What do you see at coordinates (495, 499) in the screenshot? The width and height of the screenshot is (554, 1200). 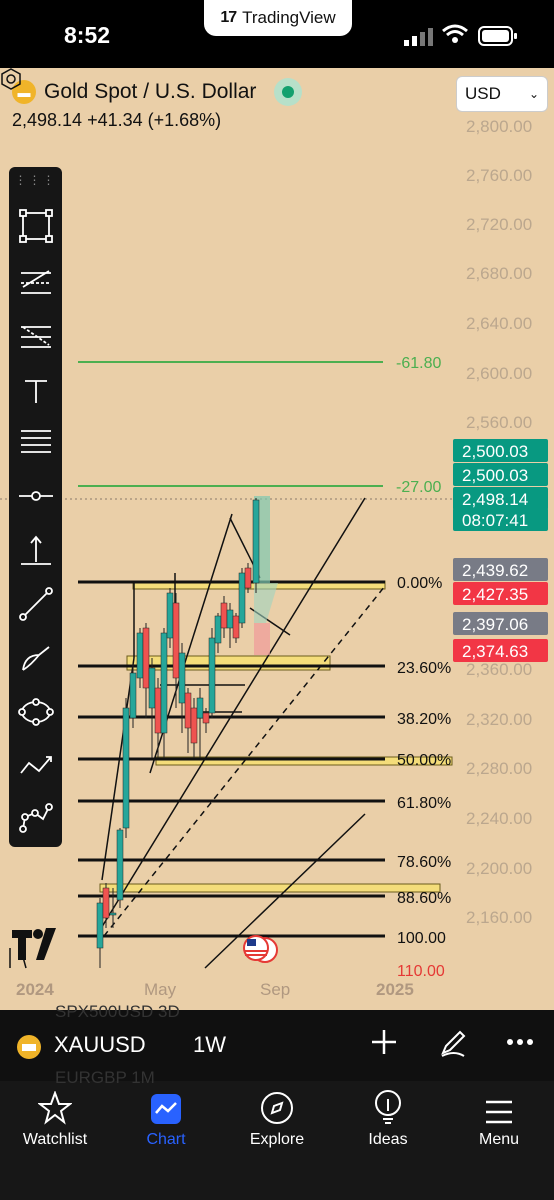 I see `price-tag-text: 2,498.14` at bounding box center [495, 499].